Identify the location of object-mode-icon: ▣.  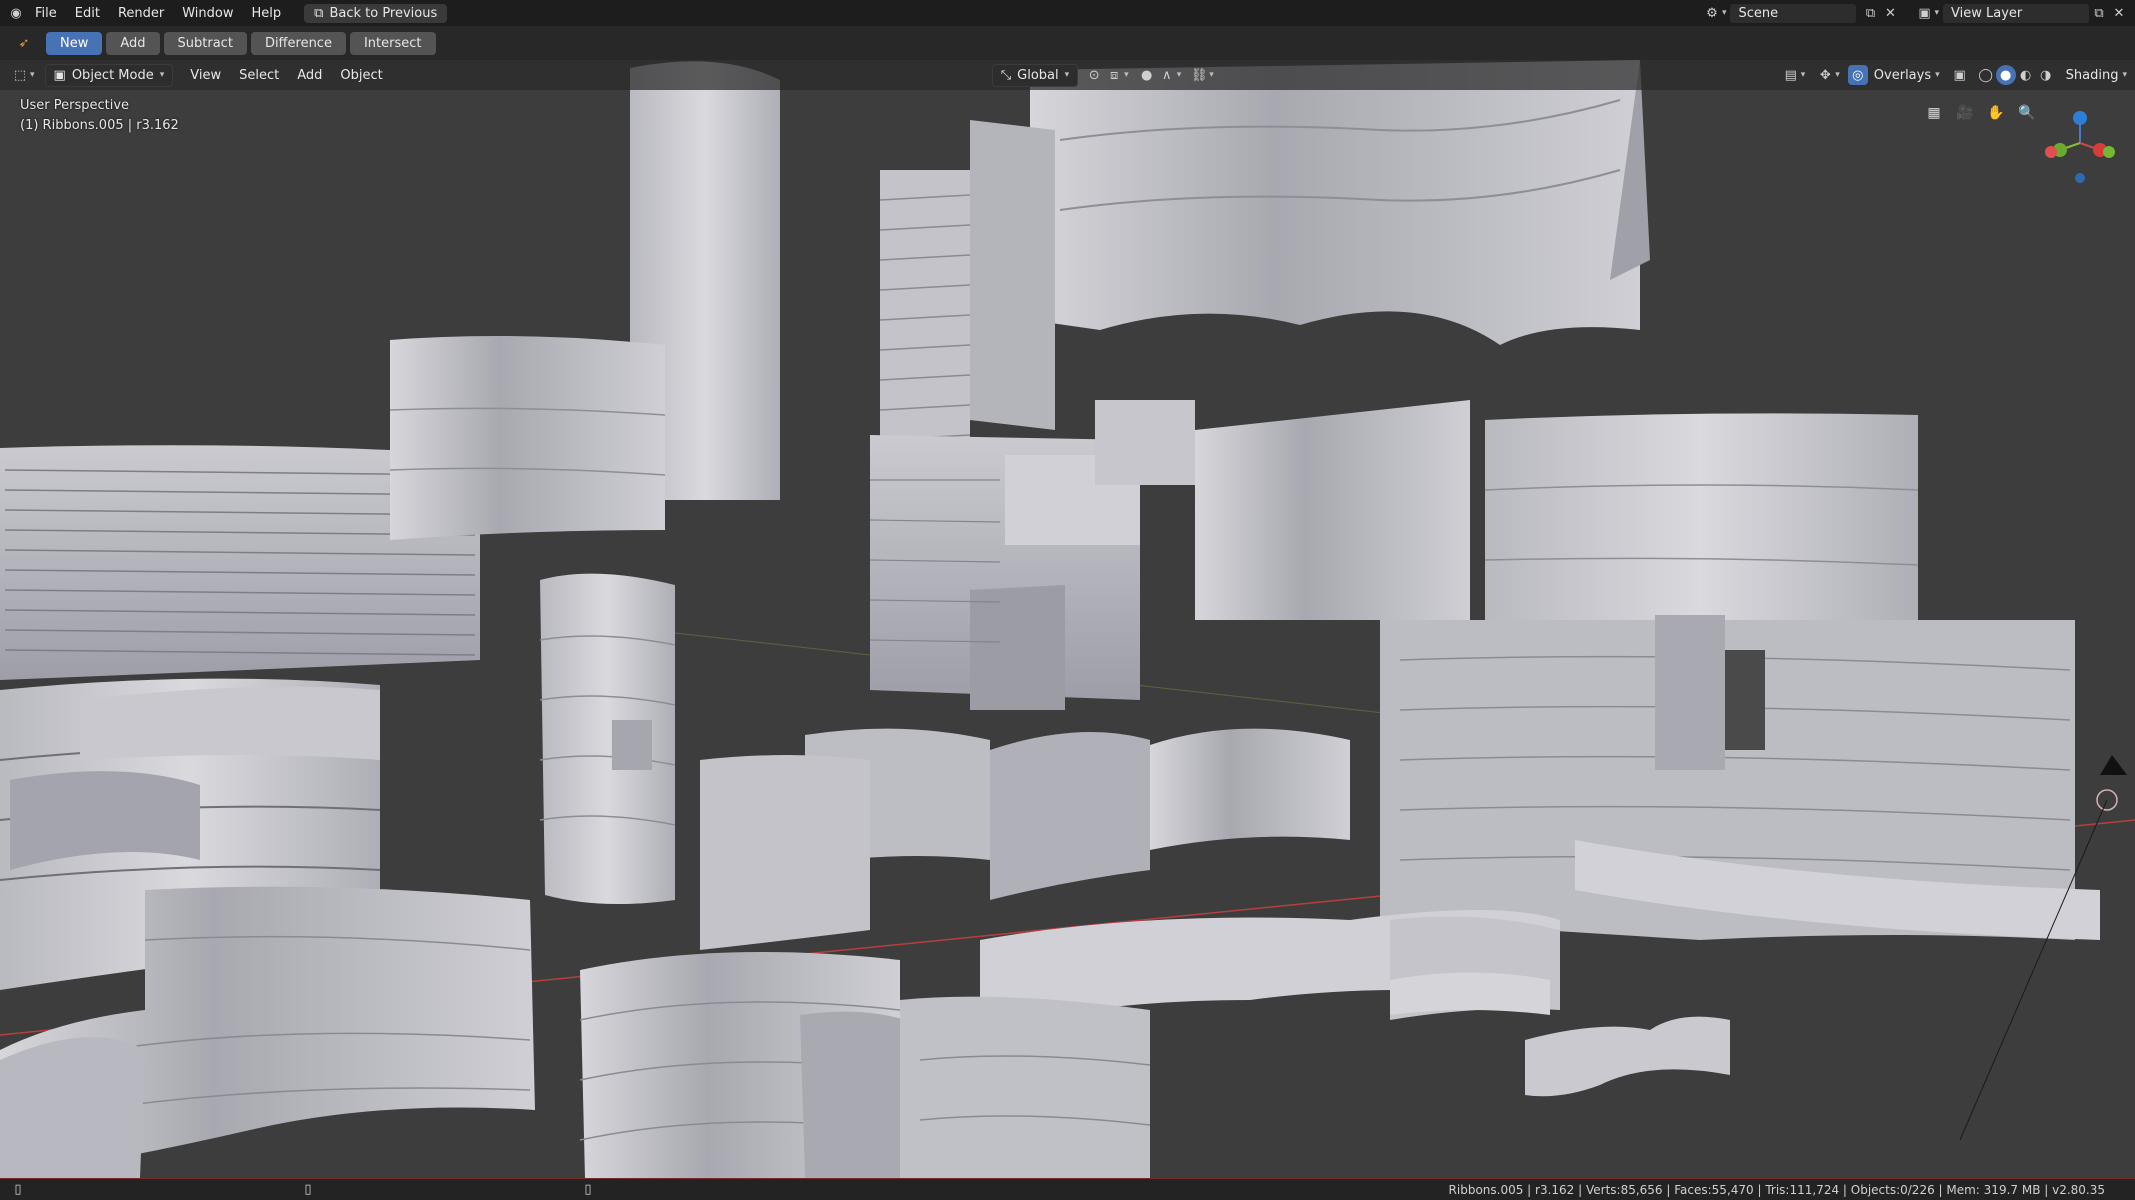
(59, 75).